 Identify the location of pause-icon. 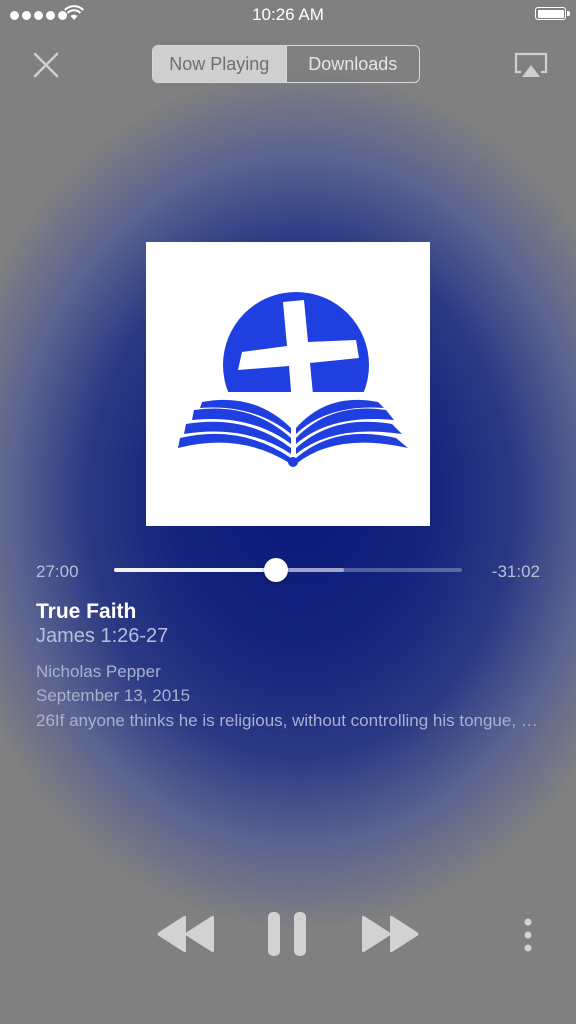
(287, 934).